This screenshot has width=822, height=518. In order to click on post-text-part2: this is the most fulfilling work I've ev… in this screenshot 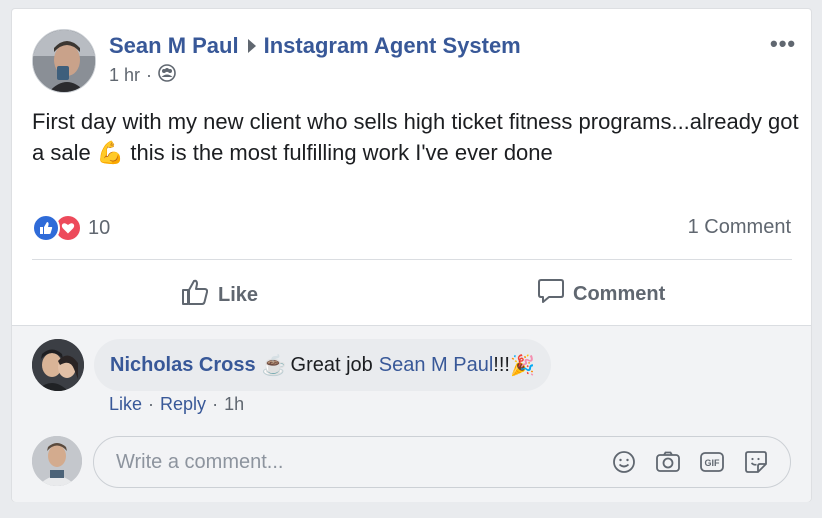, I will do `click(341, 152)`.